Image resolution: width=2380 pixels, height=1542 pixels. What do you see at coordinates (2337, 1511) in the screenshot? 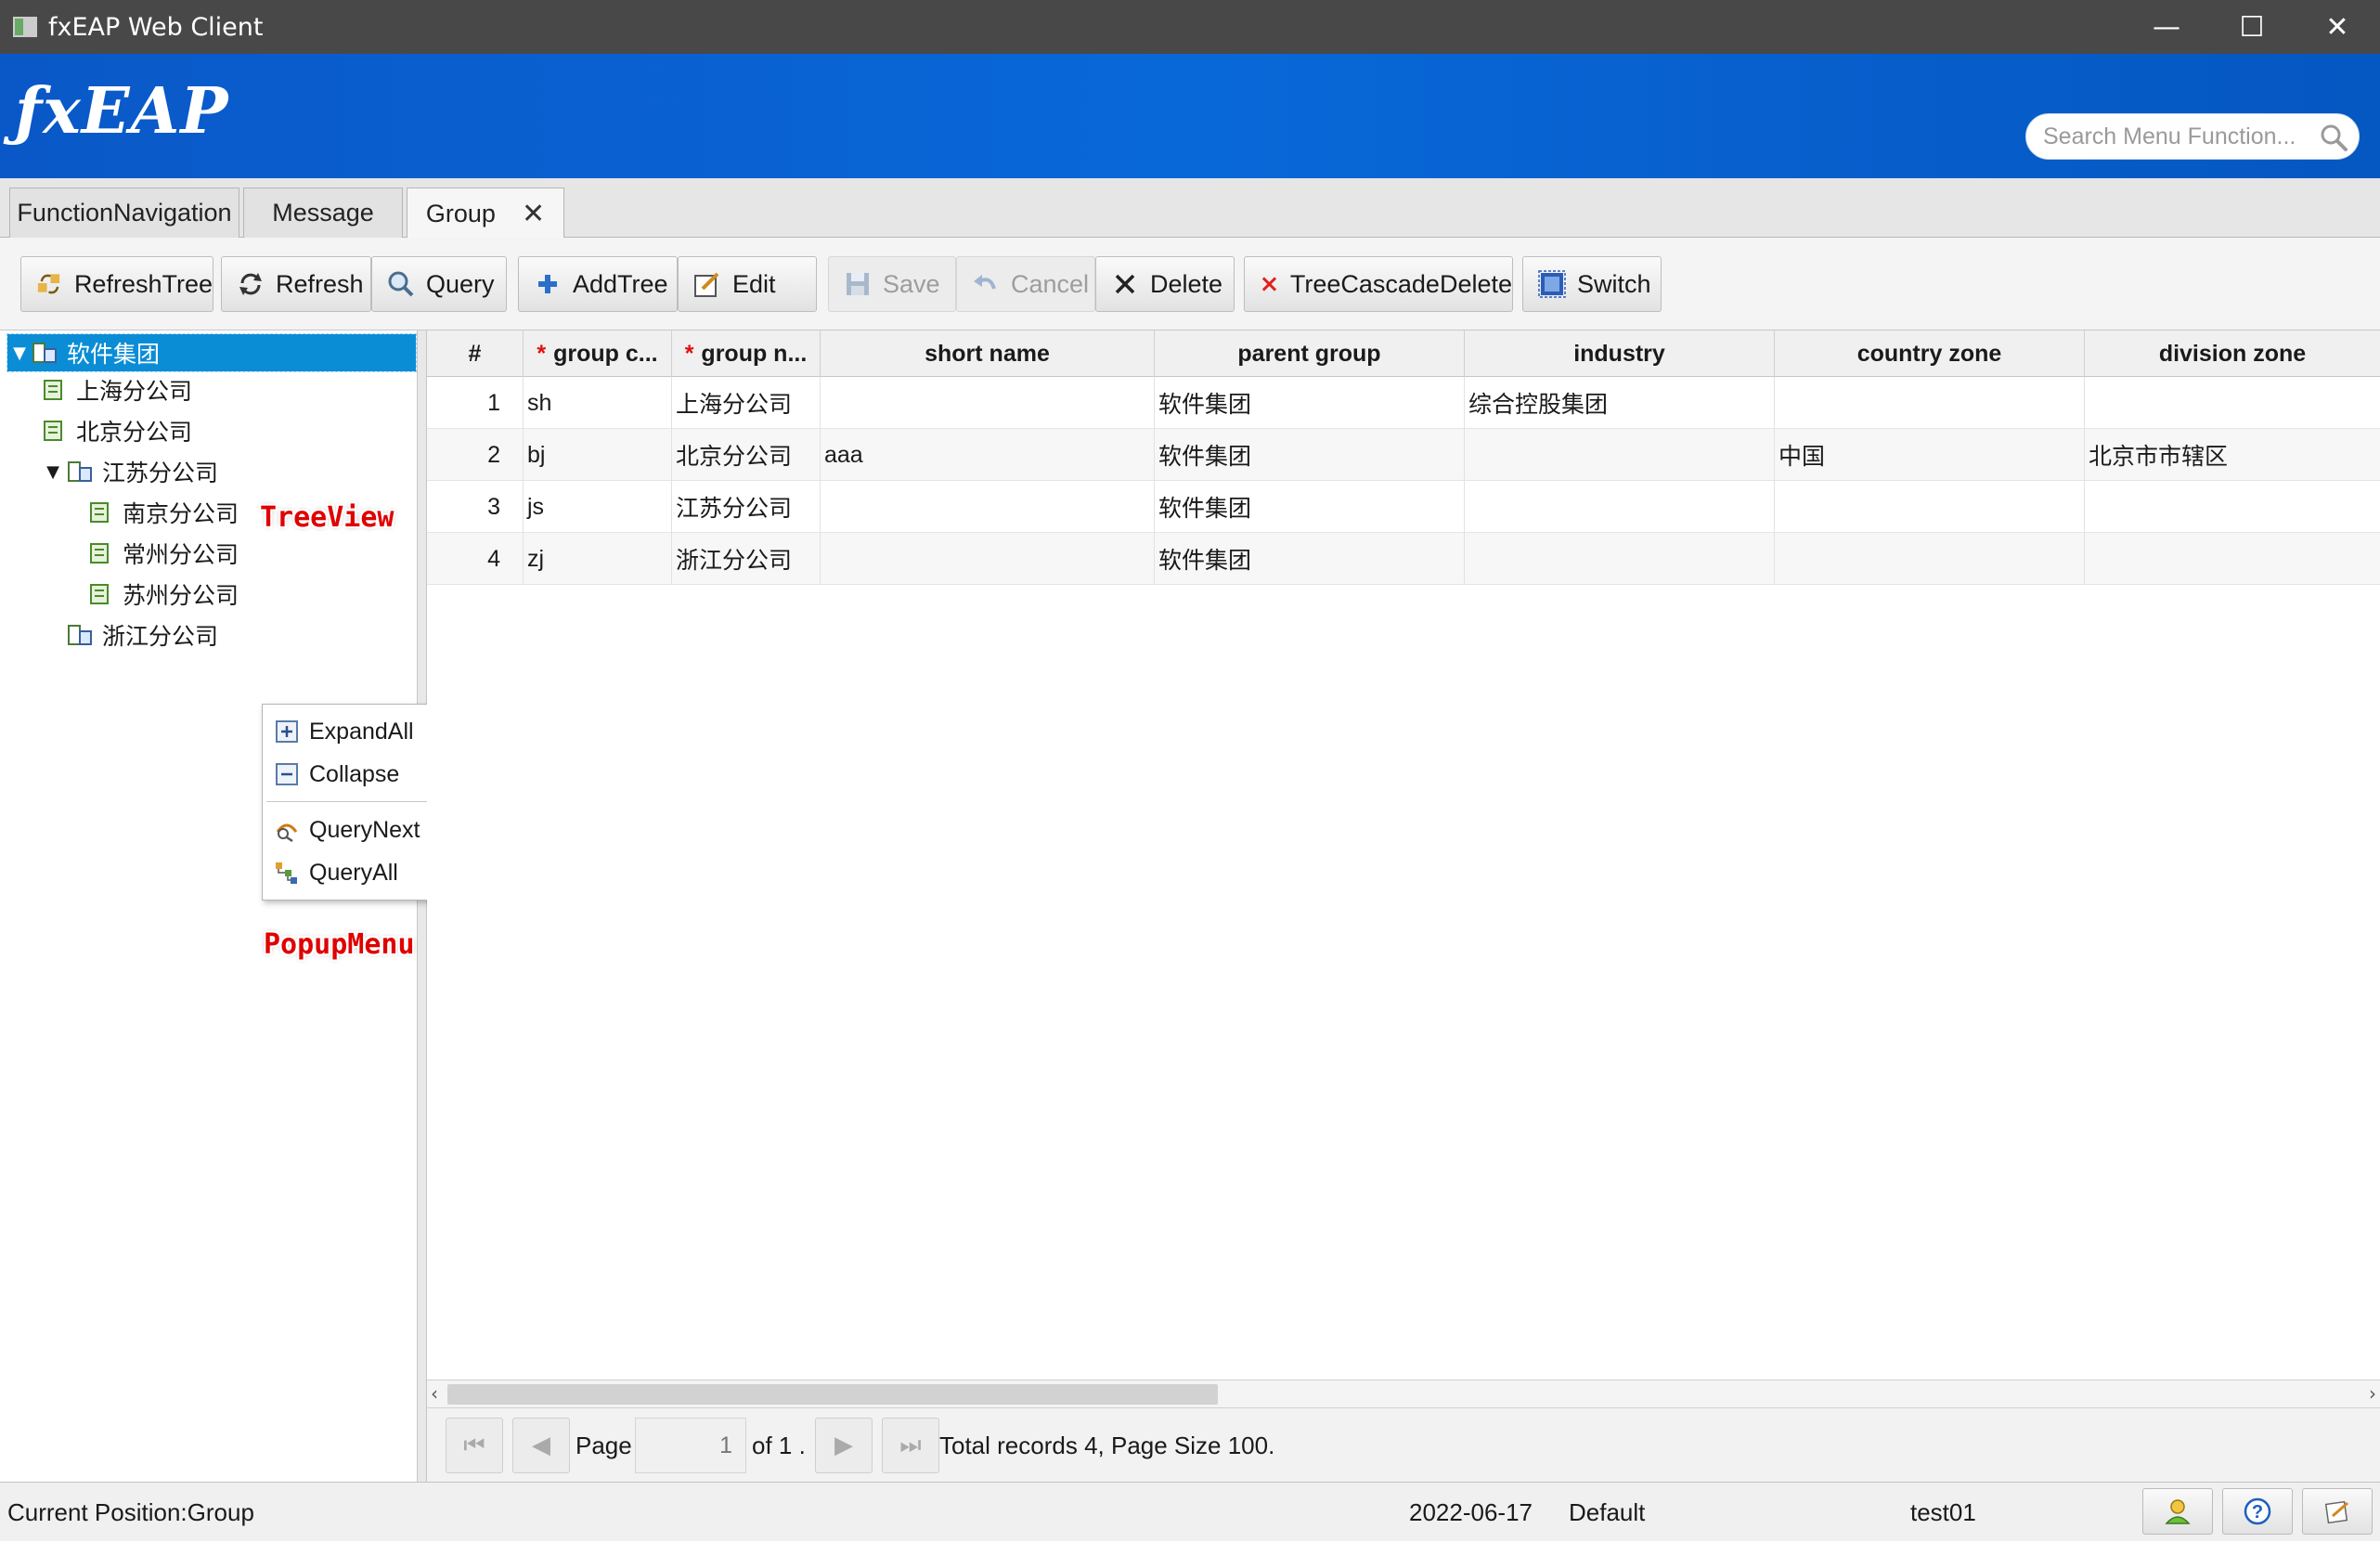
I see `notes-button` at bounding box center [2337, 1511].